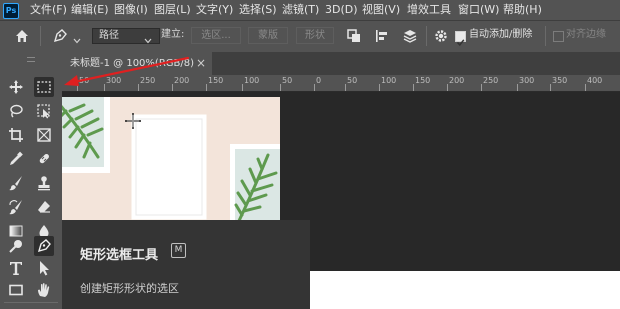 The height and width of the screenshot is (309, 620). Describe the element at coordinates (201, 63) in the screenshot. I see `close-icon: ×` at that location.